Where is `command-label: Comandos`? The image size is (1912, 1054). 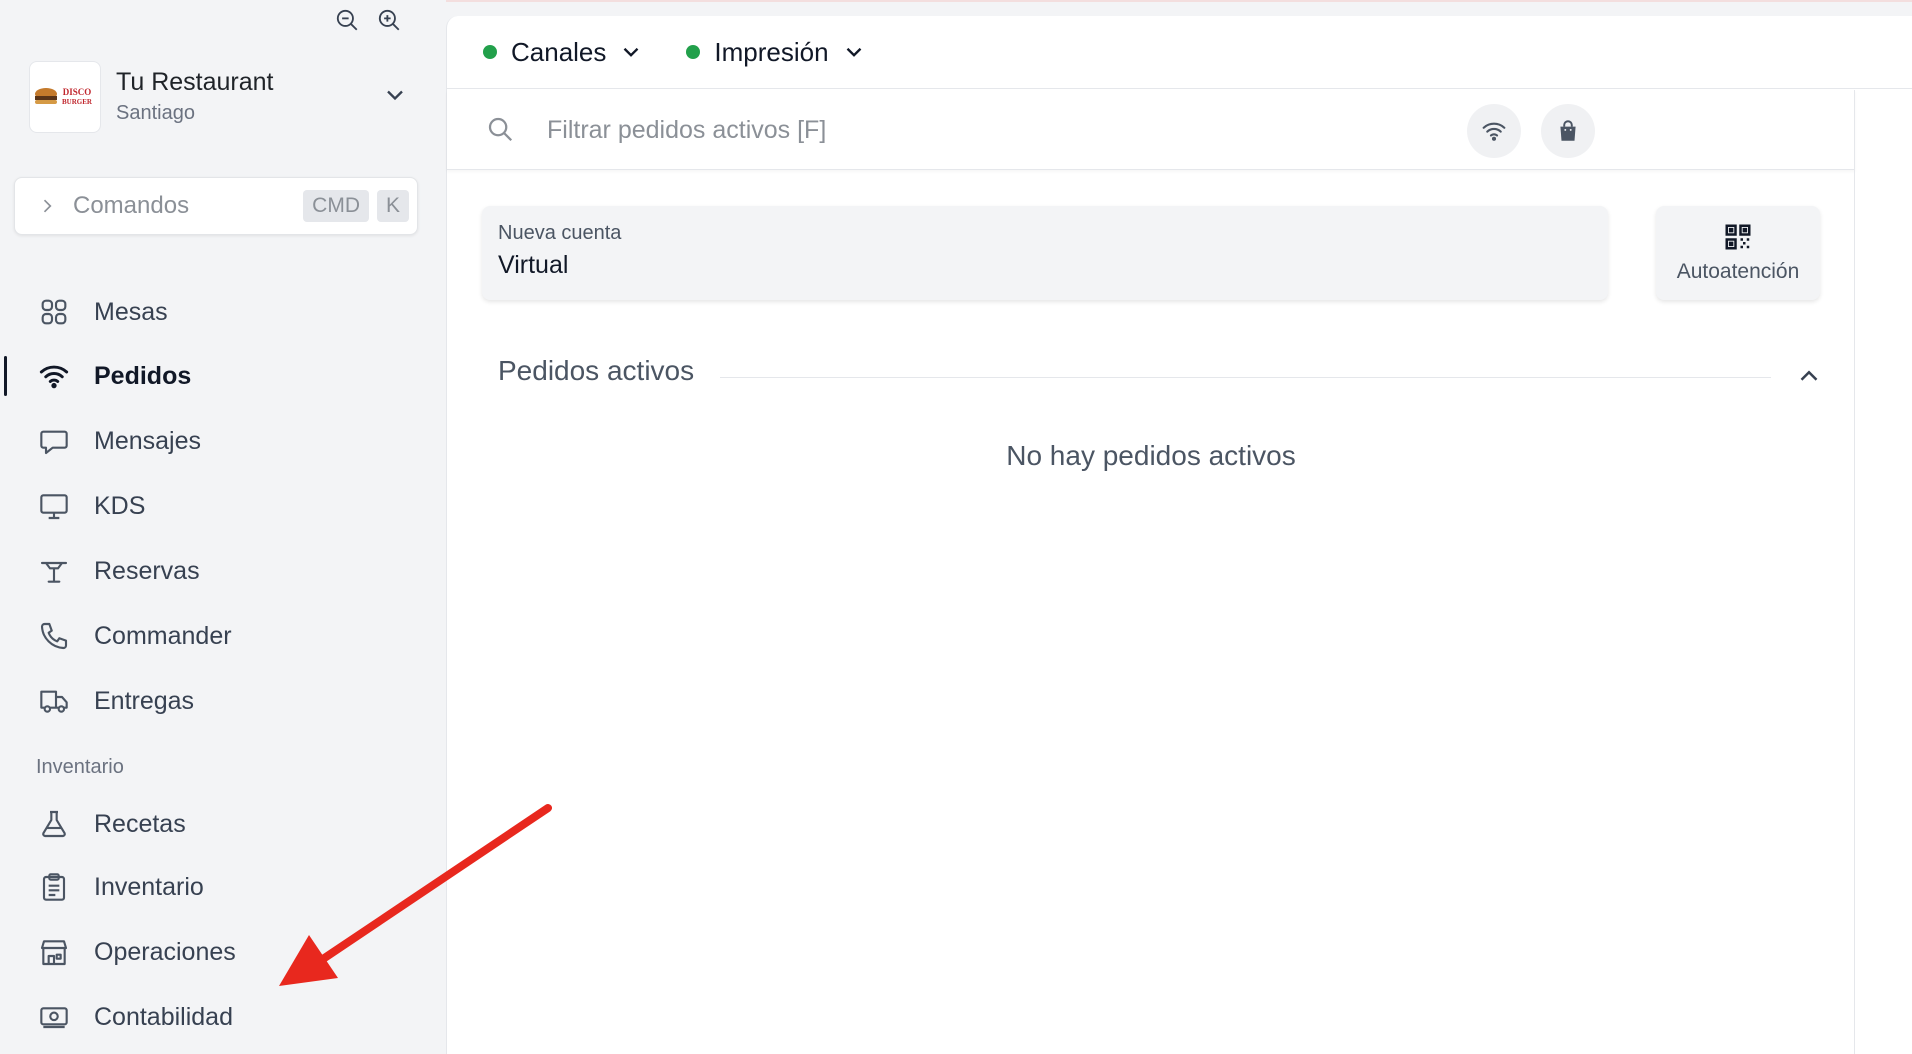
command-label: Comandos is located at coordinates (131, 205).